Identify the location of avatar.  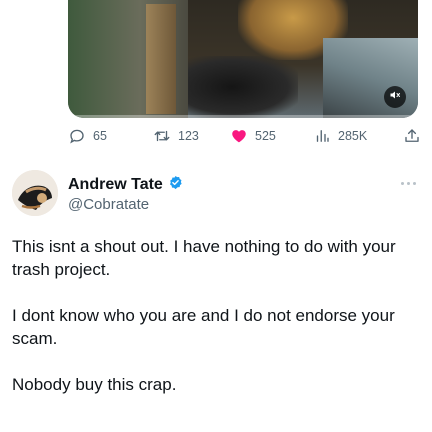
(35, 193).